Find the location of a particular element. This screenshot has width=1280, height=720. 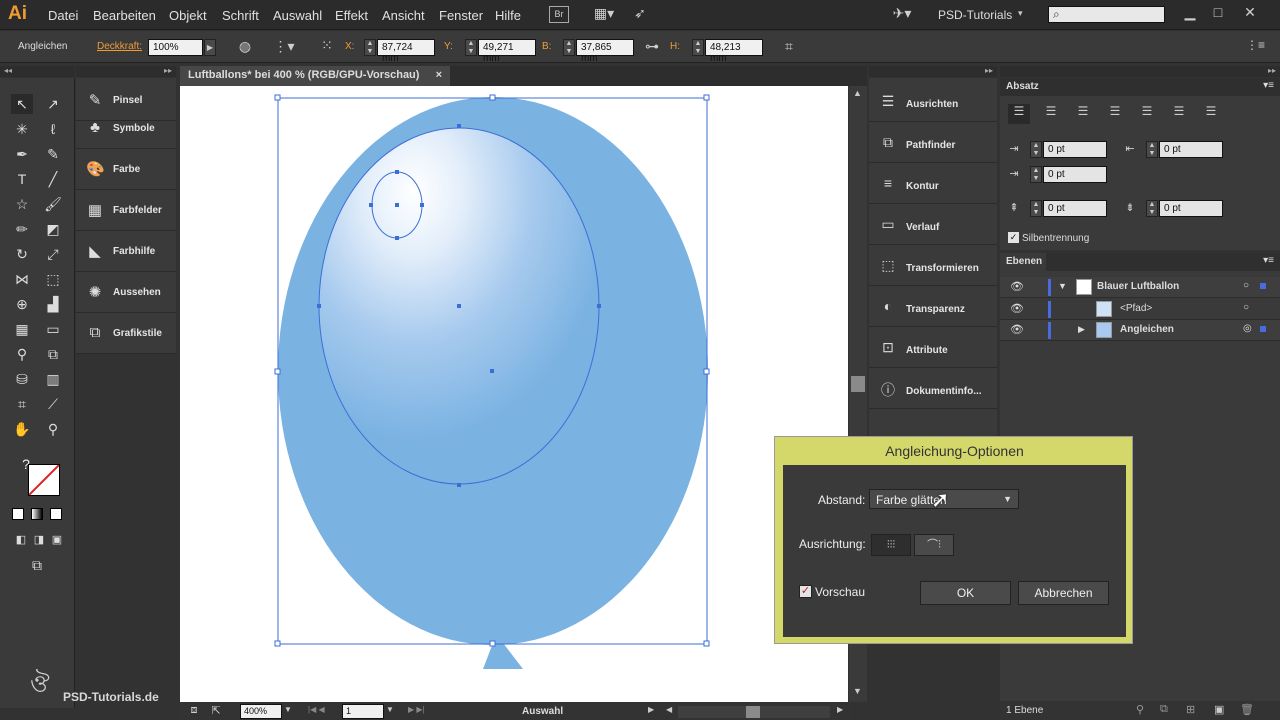

new-layer-icon: ▣ is located at coordinates (1219, 709).